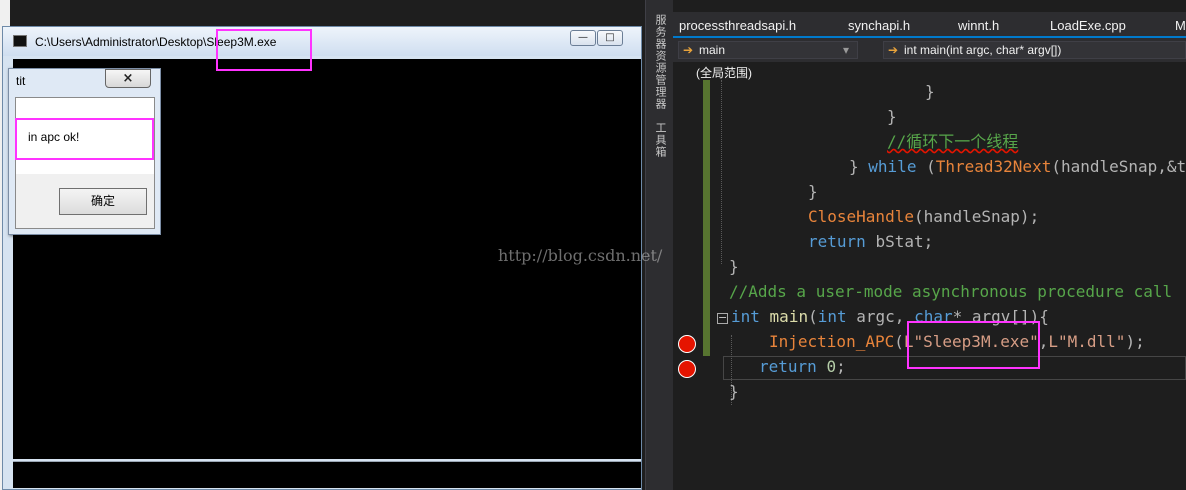 This screenshot has width=1186, height=490. I want to click on global-scope-label: (全局范围), so click(724, 73).